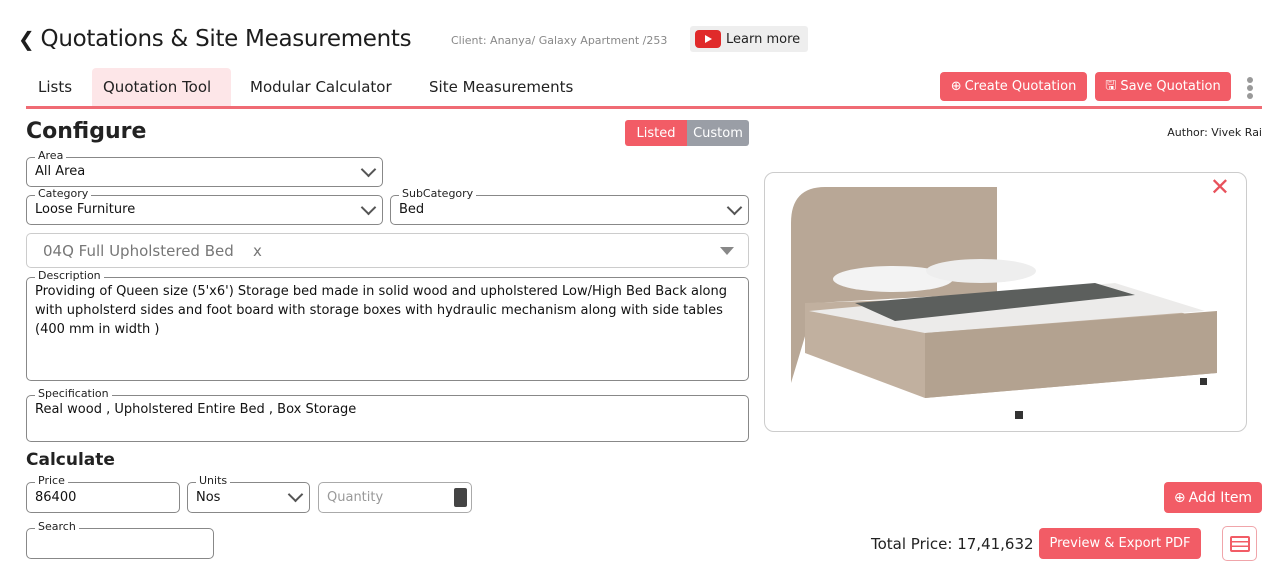 The width and height of the screenshot is (1280, 572). What do you see at coordinates (644, 107) in the screenshot?
I see `tab-divider` at bounding box center [644, 107].